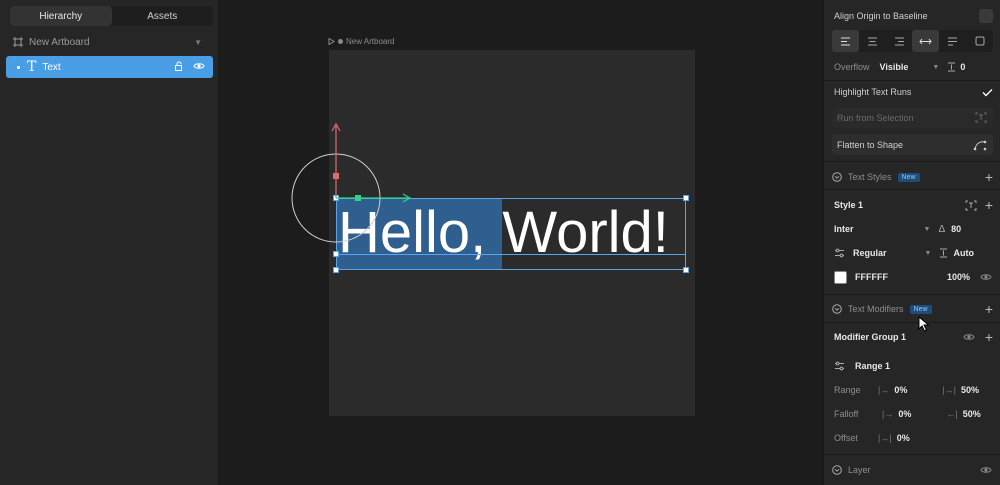 This screenshot has height=485, width=1000. Describe the element at coordinates (912, 144) in the screenshot. I see `flatten-to-shape-button: Flatten to Shape` at that location.